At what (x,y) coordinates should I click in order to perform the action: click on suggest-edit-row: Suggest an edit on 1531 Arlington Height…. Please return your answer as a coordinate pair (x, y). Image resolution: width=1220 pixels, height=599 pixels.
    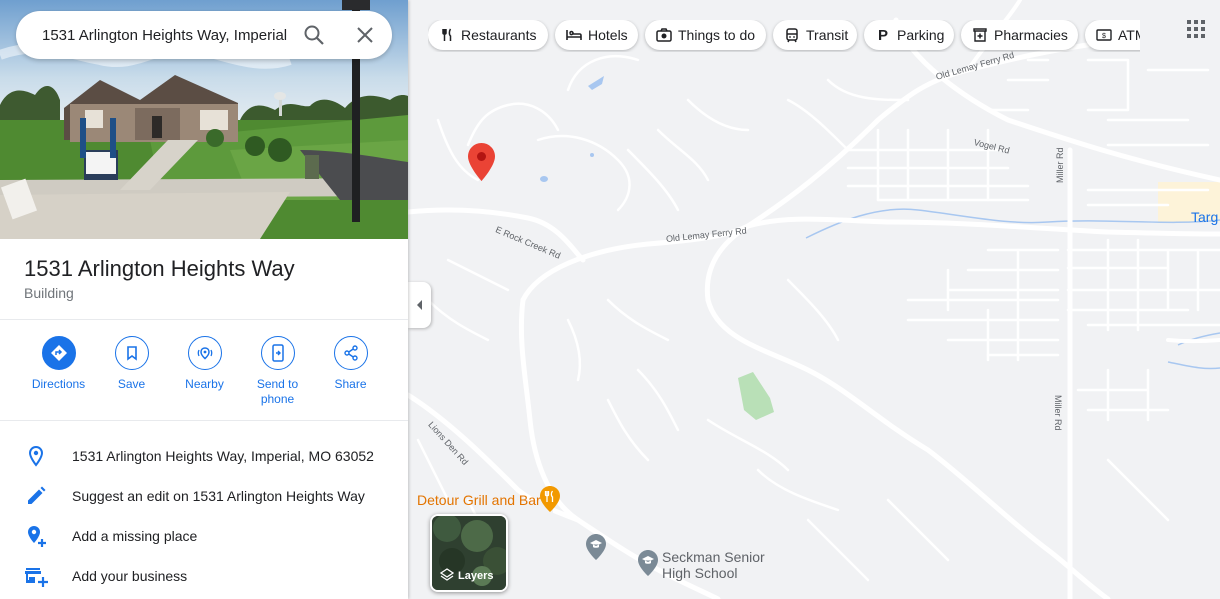
    Looking at the image, I should click on (204, 496).